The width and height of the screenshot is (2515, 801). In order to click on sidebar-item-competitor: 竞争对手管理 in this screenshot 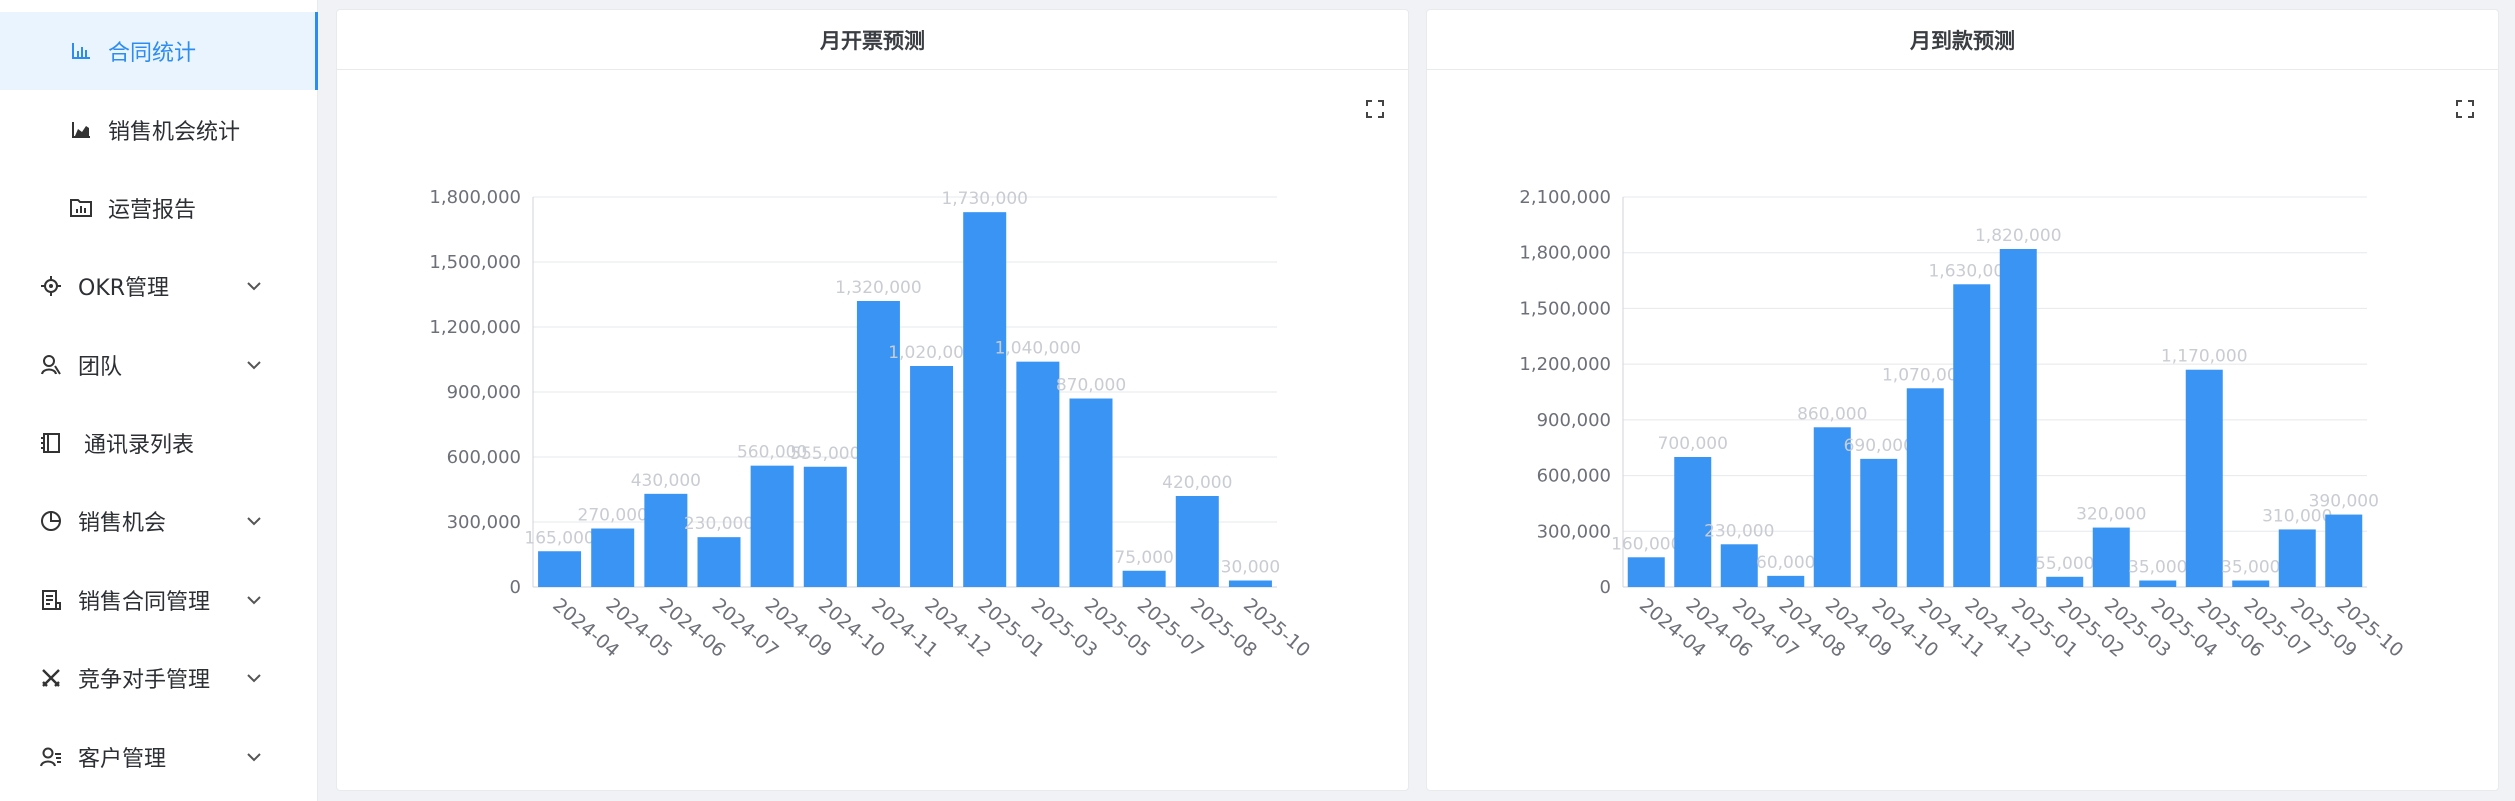, I will do `click(158, 678)`.